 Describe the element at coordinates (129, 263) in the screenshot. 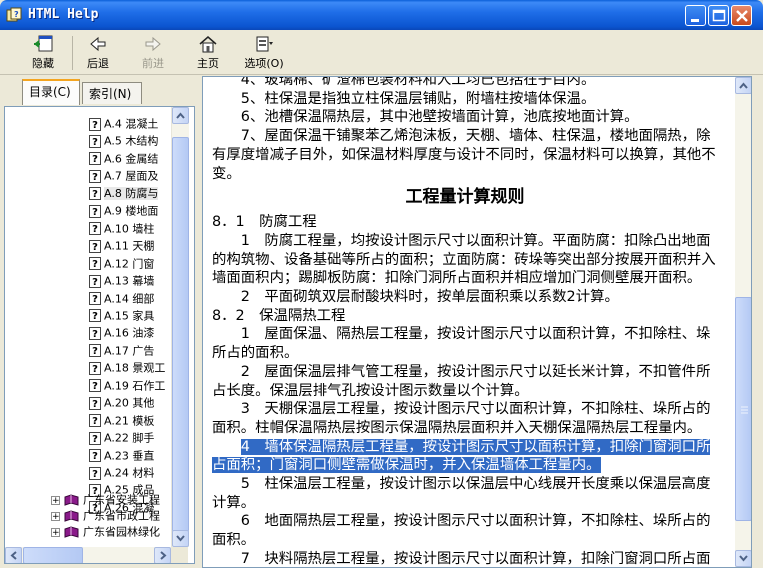

I see `tree-item-label: A.12 门窗` at that location.